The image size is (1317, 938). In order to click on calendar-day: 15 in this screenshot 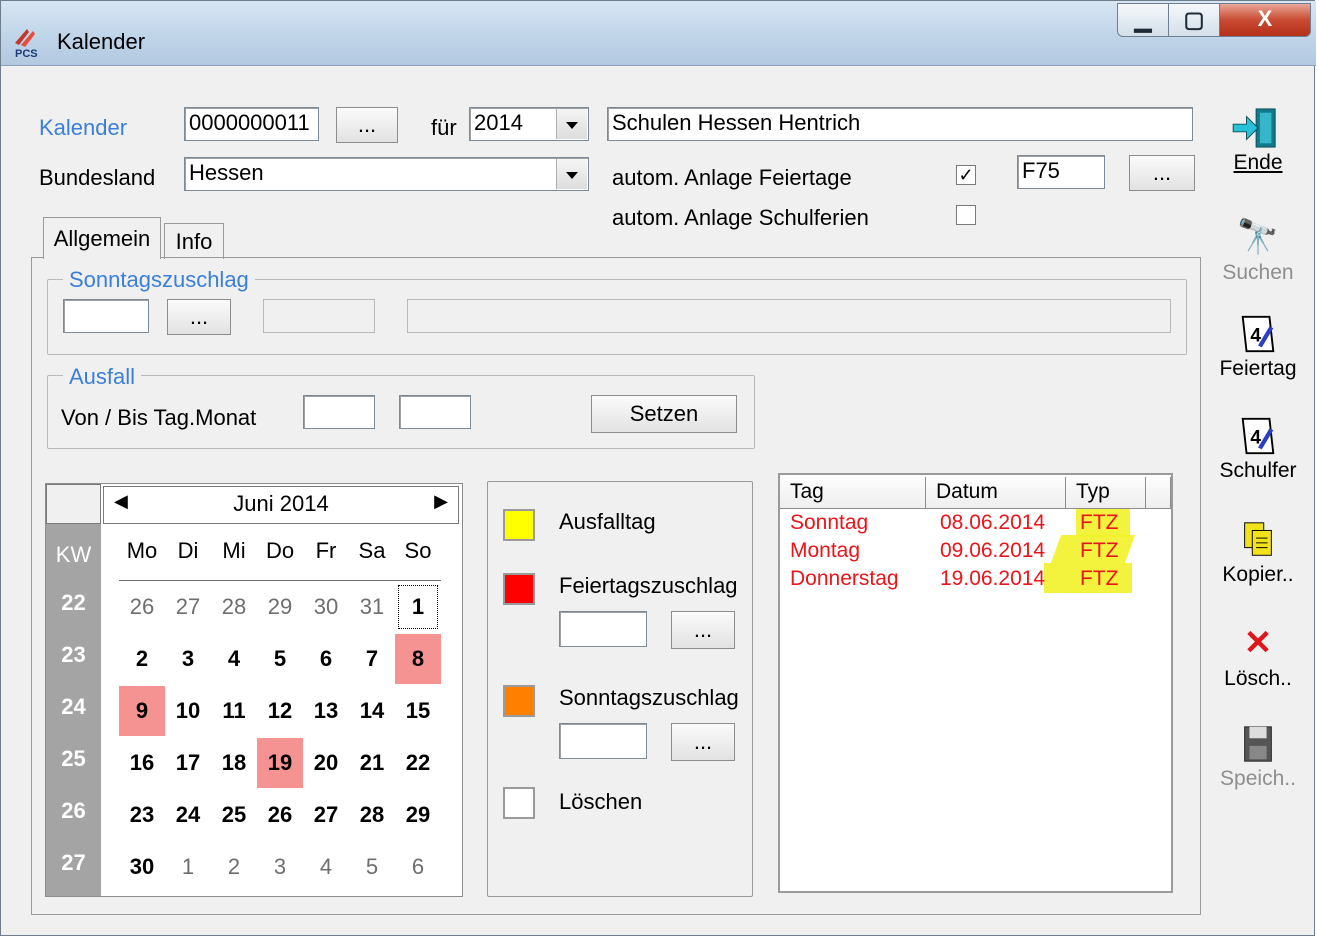, I will do `click(418, 711)`.